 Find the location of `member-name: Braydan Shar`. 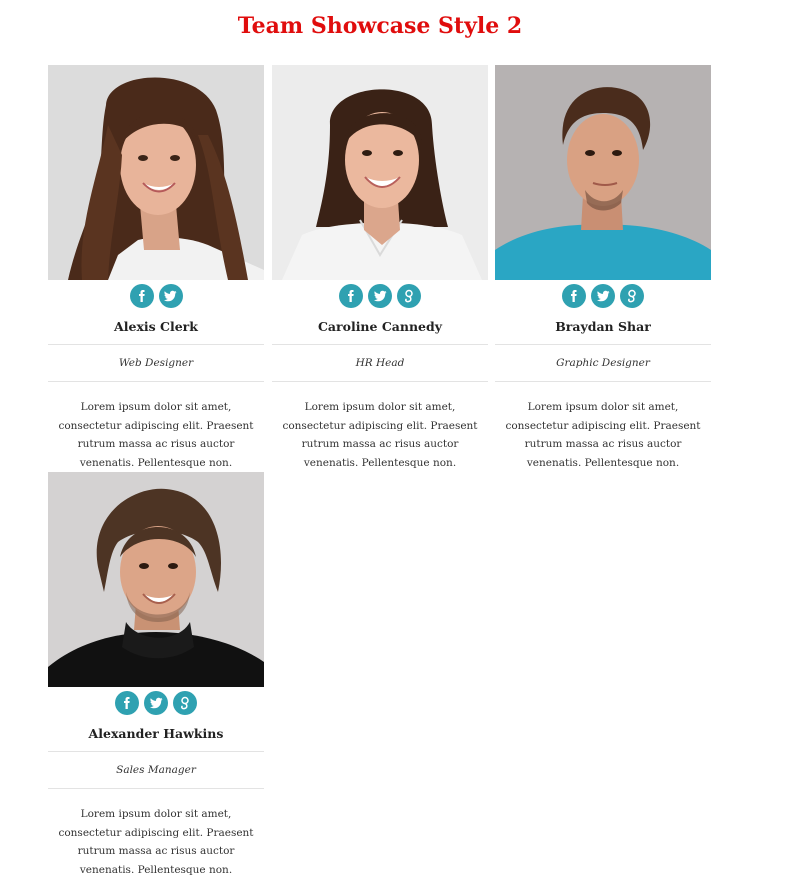

member-name: Braydan Shar is located at coordinates (603, 328).